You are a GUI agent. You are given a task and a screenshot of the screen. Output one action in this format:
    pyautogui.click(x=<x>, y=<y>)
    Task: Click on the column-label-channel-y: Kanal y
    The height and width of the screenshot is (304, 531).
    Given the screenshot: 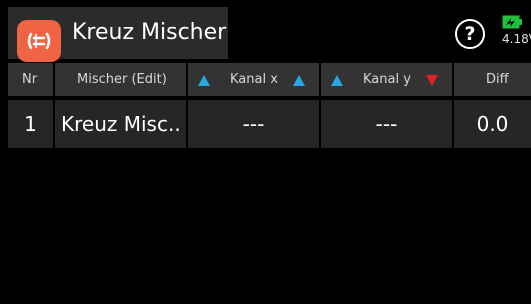 What is the action you would take?
    pyautogui.click(x=387, y=79)
    